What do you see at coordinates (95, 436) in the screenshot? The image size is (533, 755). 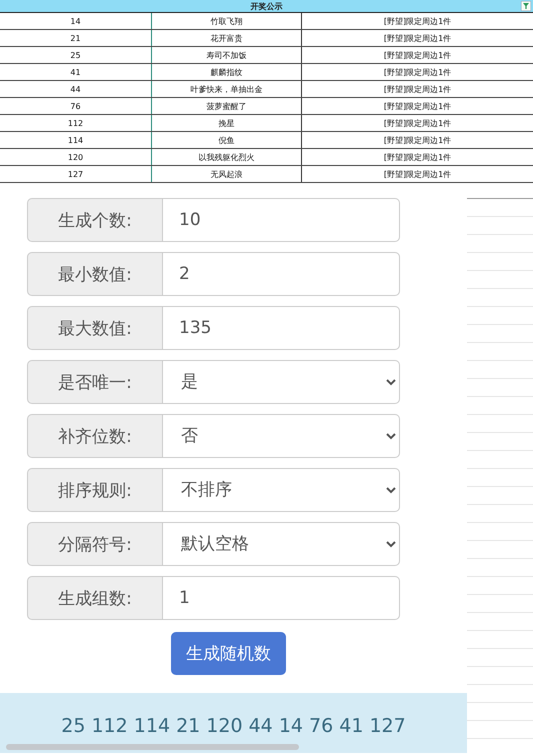 I see `field-label: 补齐位数:` at bounding box center [95, 436].